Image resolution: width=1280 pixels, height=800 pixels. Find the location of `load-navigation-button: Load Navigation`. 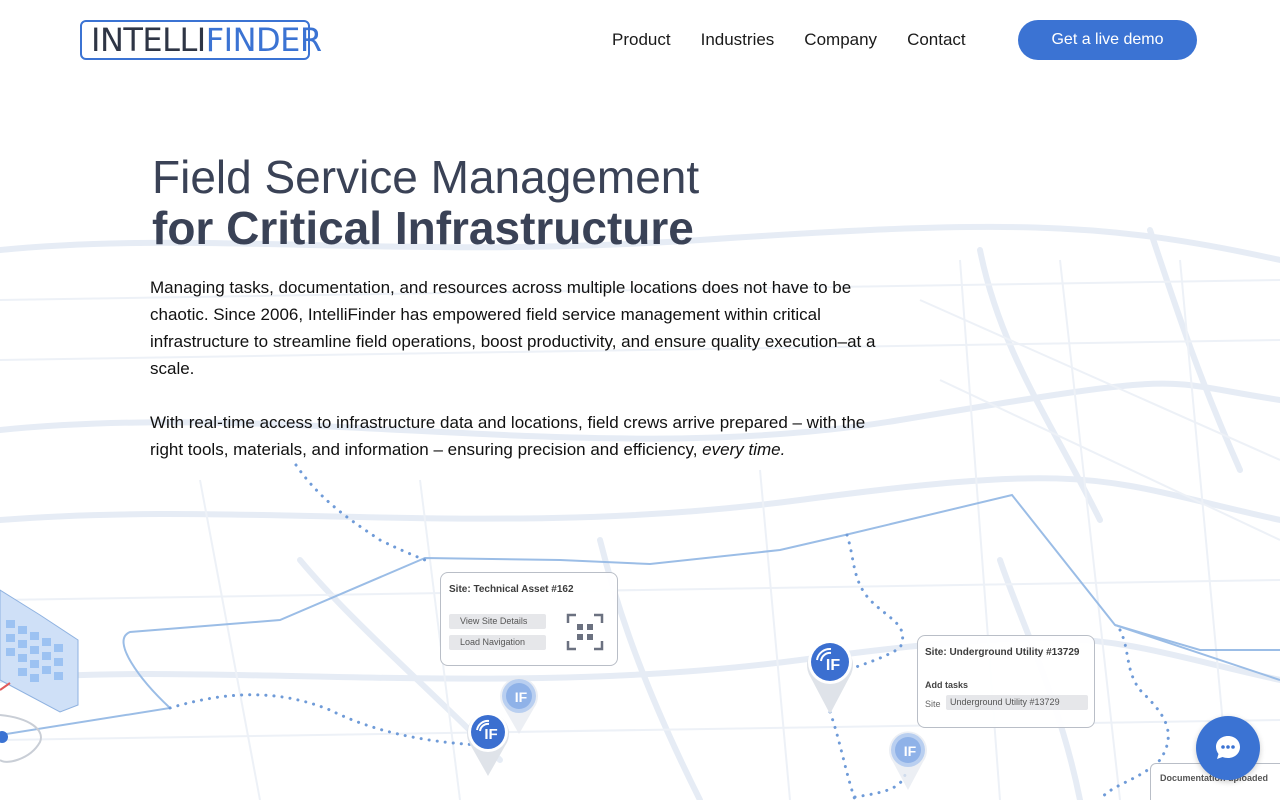

load-navigation-button: Load Navigation is located at coordinates (497, 642).